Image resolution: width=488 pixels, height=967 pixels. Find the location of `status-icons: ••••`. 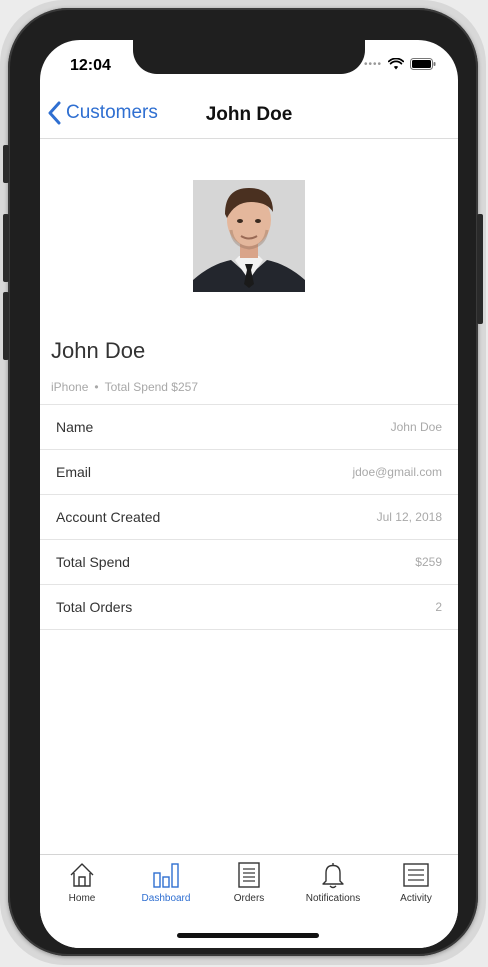

status-icons: •••• is located at coordinates (400, 64).